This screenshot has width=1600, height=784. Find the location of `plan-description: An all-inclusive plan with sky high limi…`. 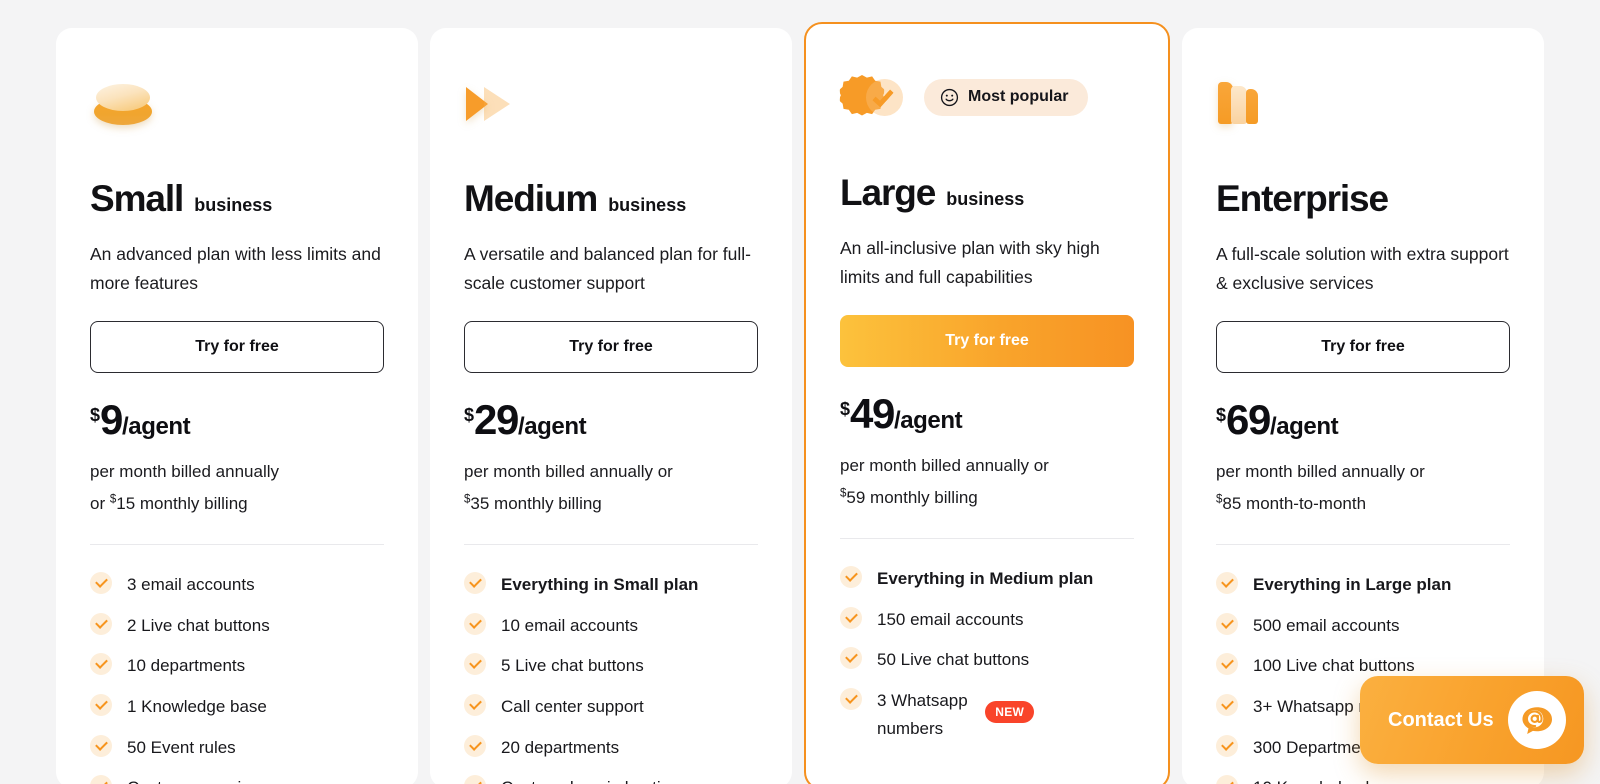

plan-description: An all-inclusive plan with sky high limi… is located at coordinates (970, 262).